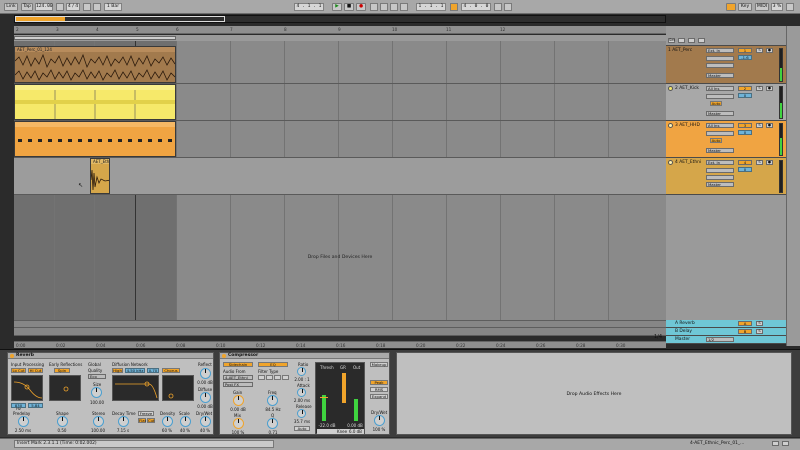 The width and height of the screenshot is (800, 450). Describe the element at coordinates (685, 323) in the screenshot. I see `return-name: A Reverb` at that location.